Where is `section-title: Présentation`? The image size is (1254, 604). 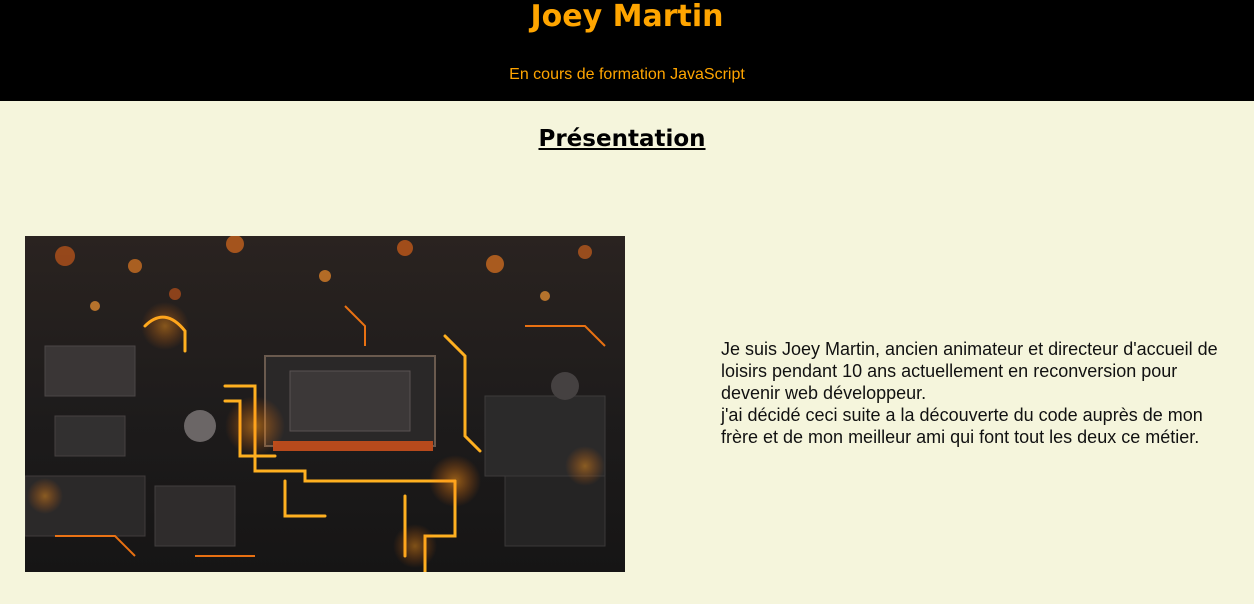
section-title: Présentation is located at coordinates (622, 139).